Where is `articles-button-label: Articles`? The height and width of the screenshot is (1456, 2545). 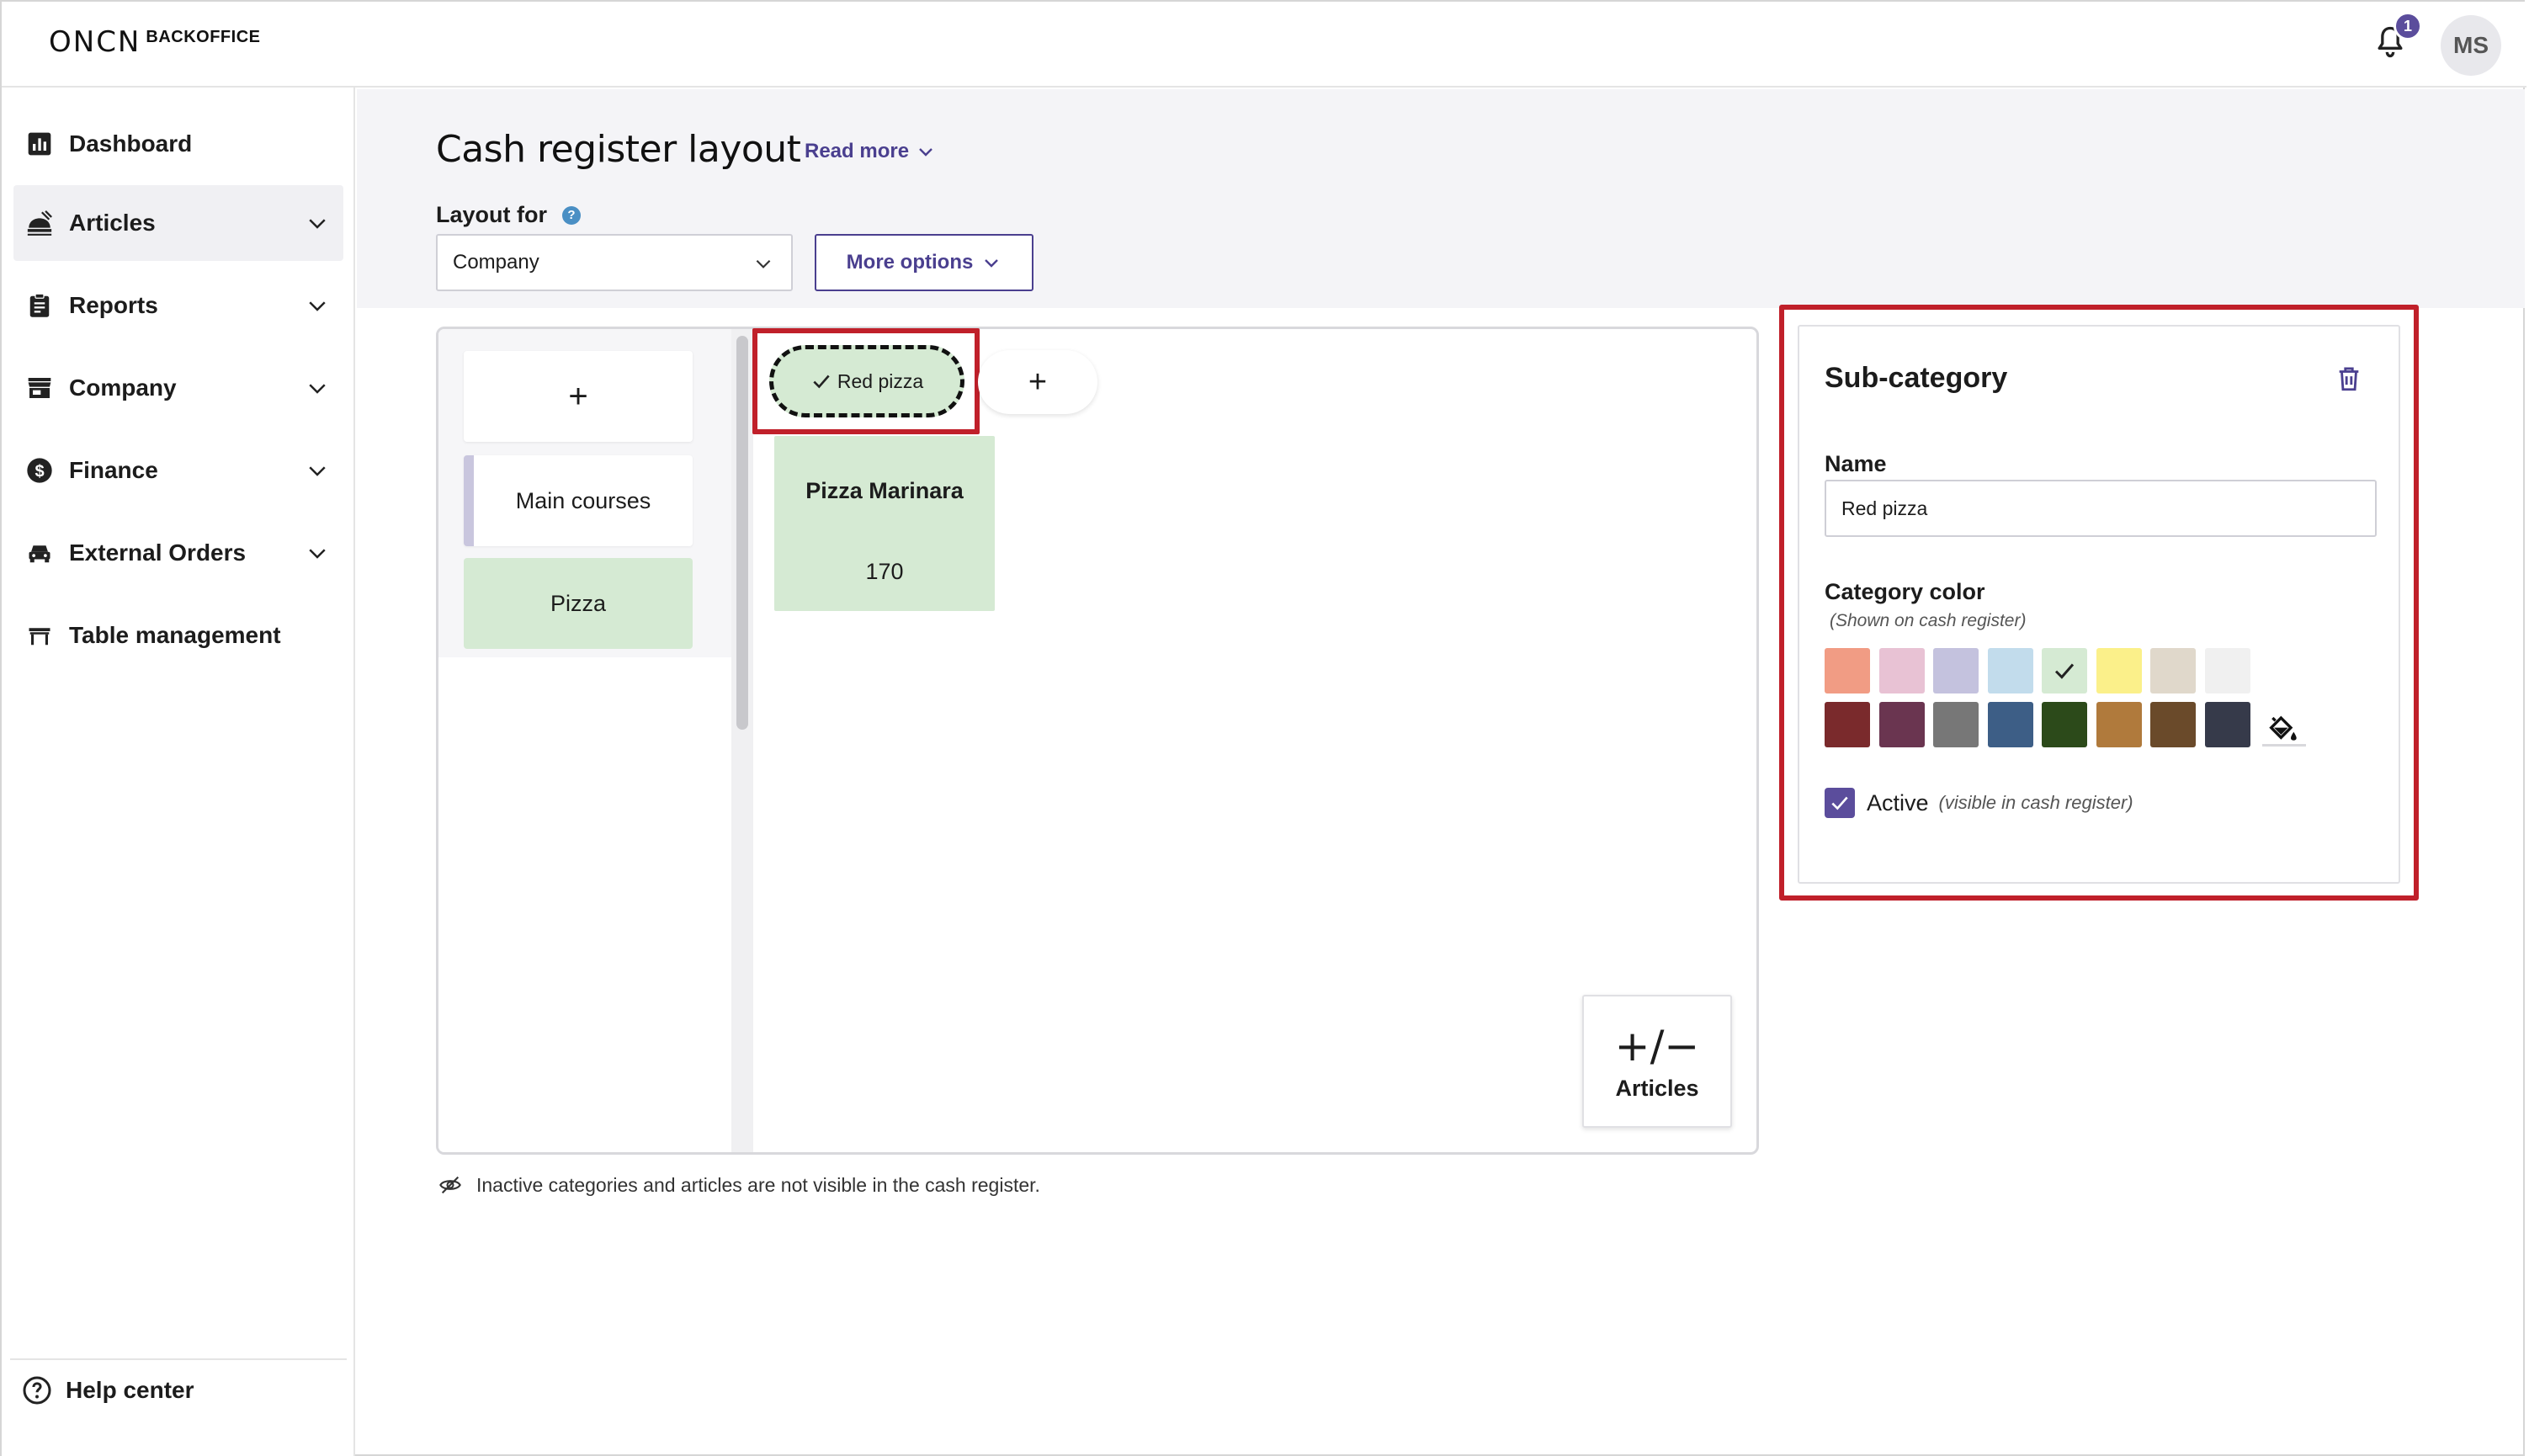
articles-button-label: Articles is located at coordinates (1657, 1088).